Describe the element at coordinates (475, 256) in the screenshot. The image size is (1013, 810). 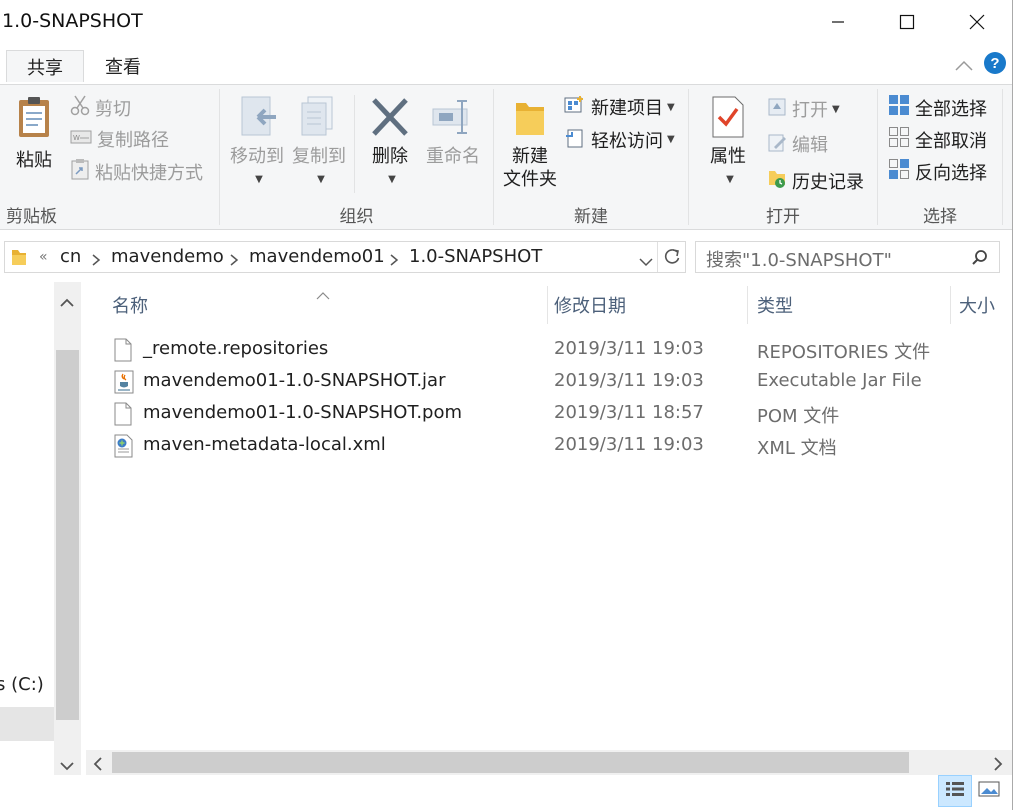
I see `breadcrumb-1-0-snapshot: 1.0-SNAPSHOT` at that location.